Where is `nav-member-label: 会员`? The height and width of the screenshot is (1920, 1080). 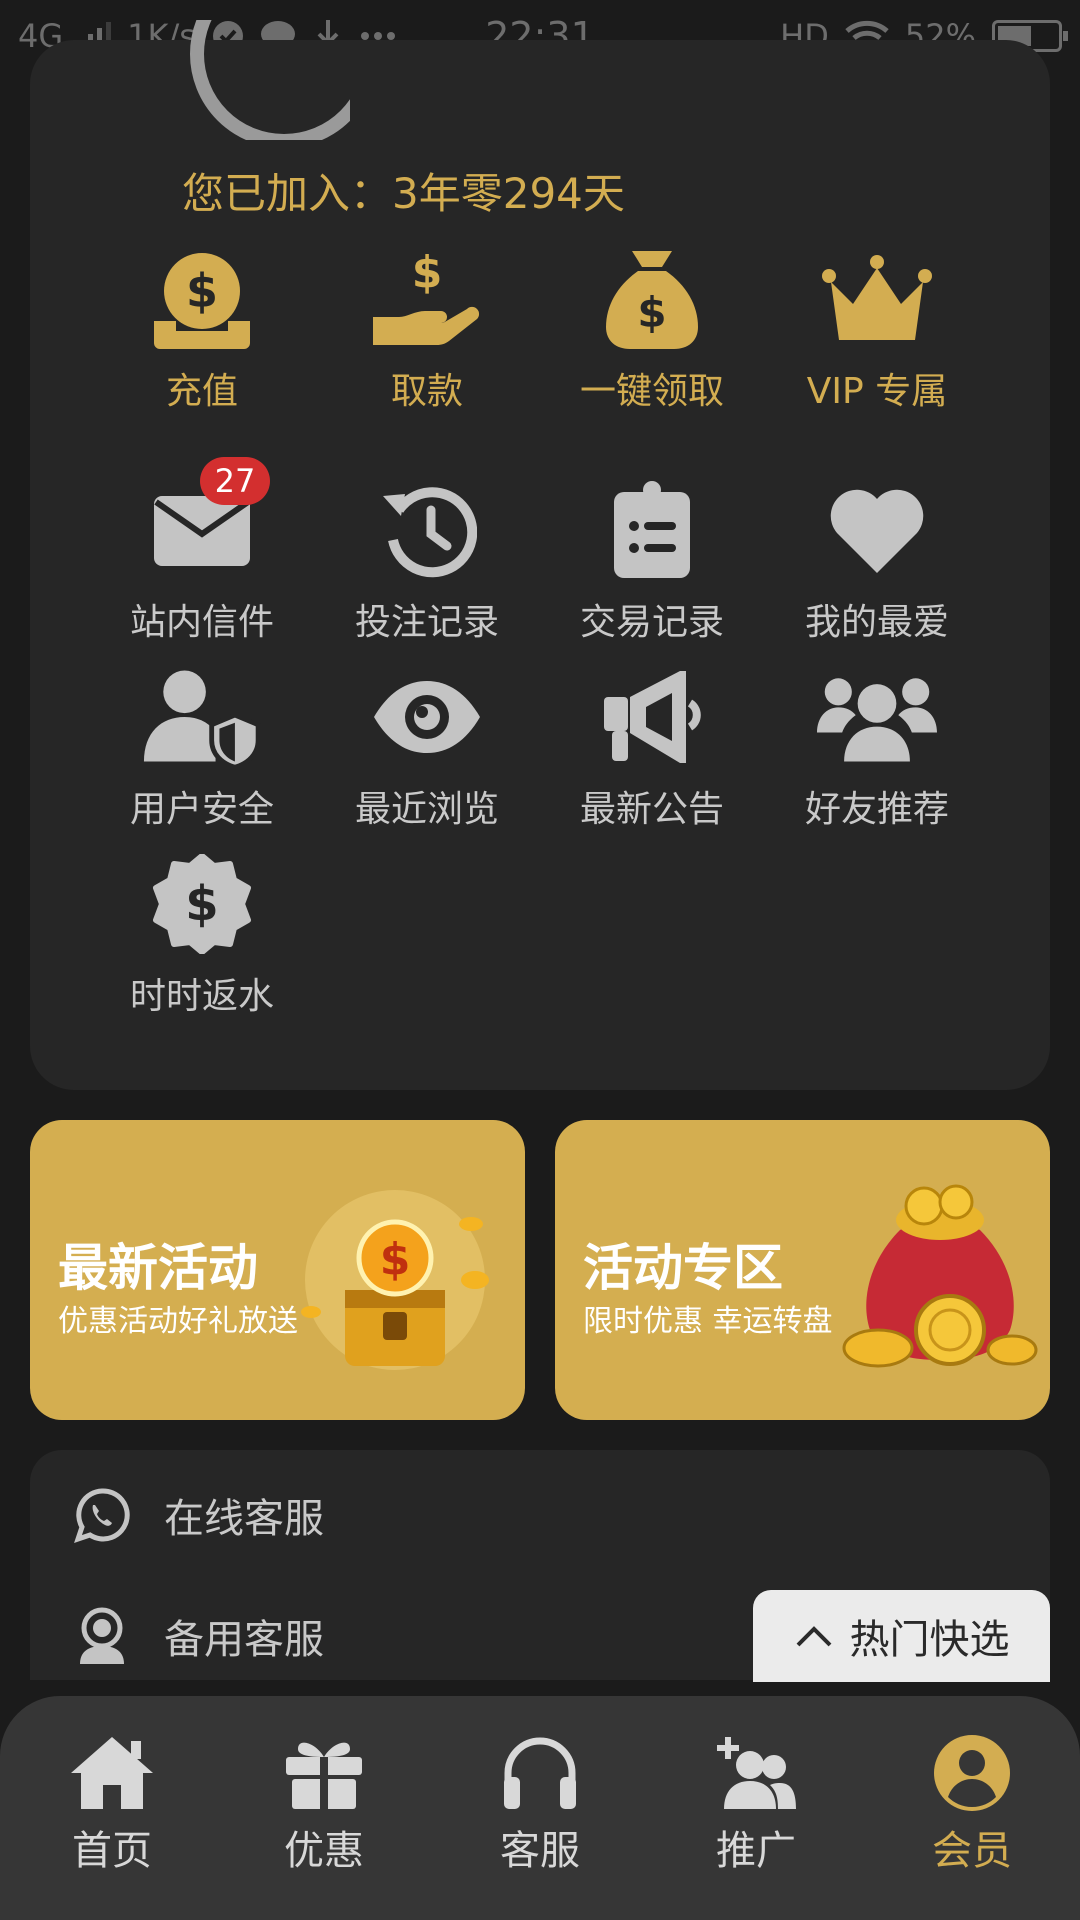
nav-member-label: 会员 is located at coordinates (972, 1851).